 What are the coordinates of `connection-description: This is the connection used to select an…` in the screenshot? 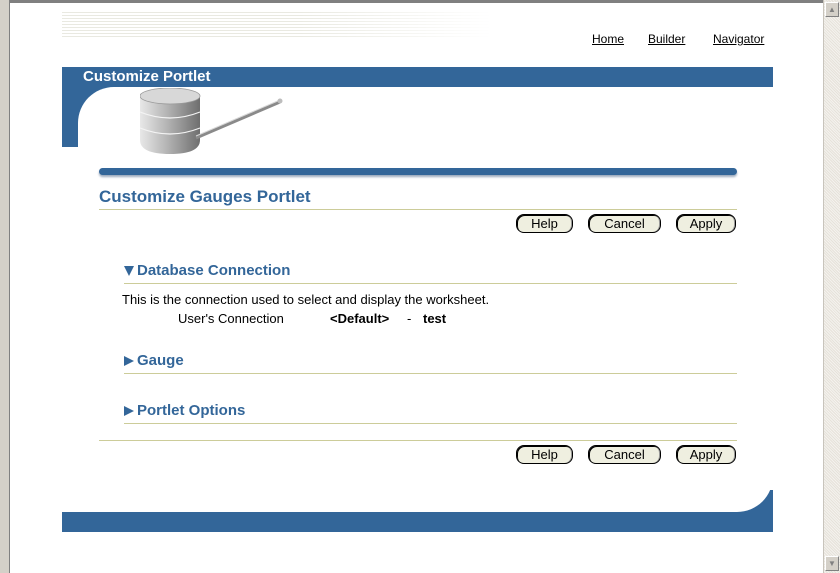 It's located at (306, 299).